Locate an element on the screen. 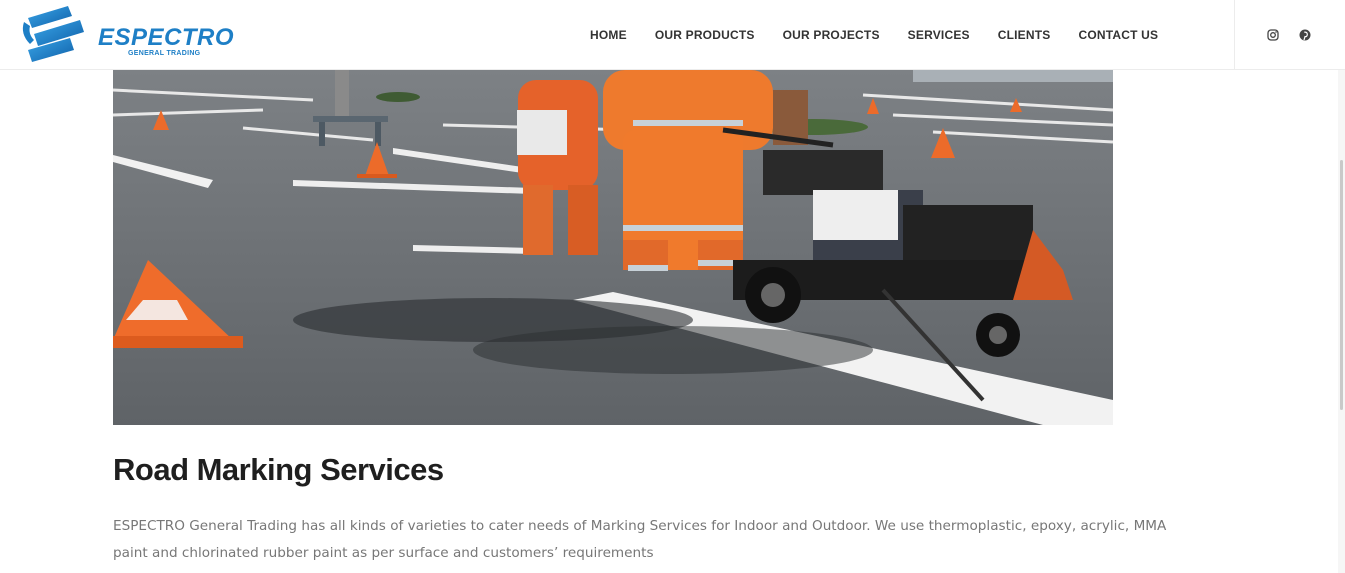 This screenshot has height=573, width=1345. scrollbar-thumb is located at coordinates (1341, 285).